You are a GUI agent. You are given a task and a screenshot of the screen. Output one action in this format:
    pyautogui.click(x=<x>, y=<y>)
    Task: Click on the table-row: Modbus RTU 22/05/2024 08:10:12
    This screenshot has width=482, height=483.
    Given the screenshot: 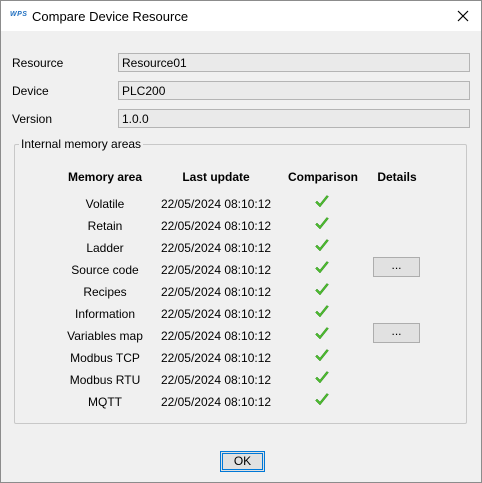 What is the action you would take?
    pyautogui.click(x=241, y=383)
    